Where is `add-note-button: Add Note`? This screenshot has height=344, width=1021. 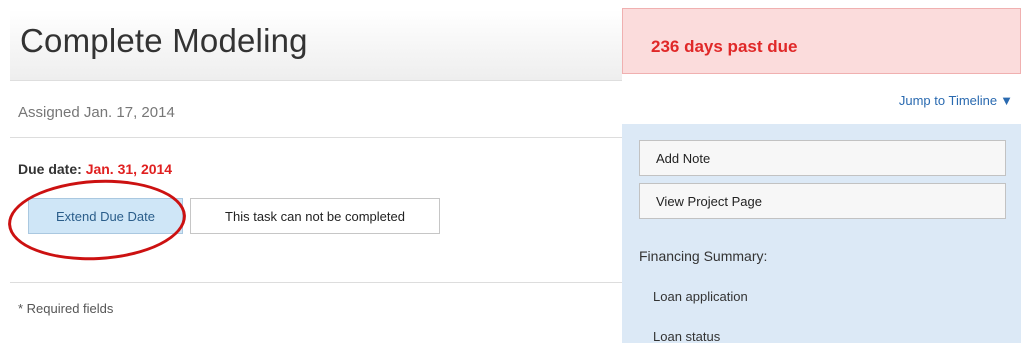 add-note-button: Add Note is located at coordinates (822, 158).